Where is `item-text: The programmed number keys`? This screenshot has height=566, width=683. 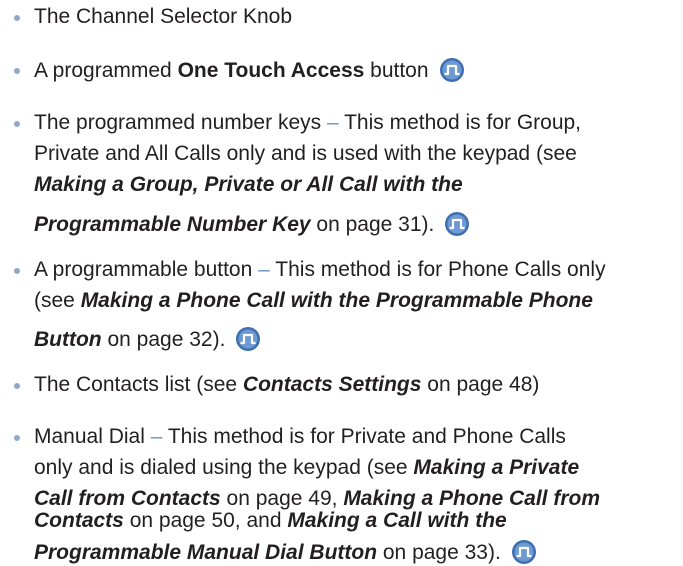
item-text: The programmed number keys is located at coordinates (178, 122).